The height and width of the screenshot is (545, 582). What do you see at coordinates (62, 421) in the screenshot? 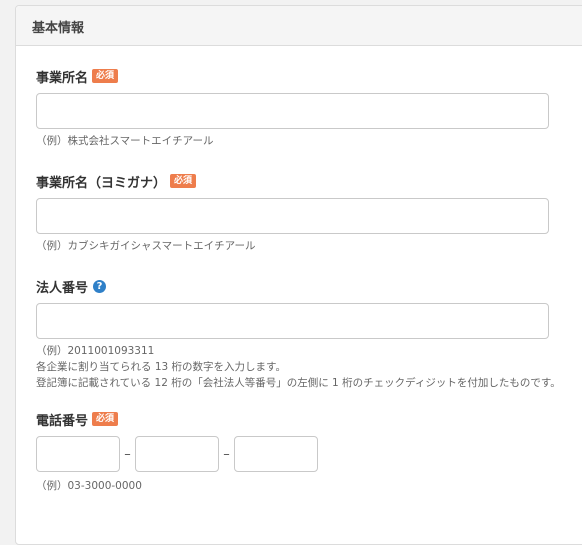
I see `phone-label: 電話番号` at bounding box center [62, 421].